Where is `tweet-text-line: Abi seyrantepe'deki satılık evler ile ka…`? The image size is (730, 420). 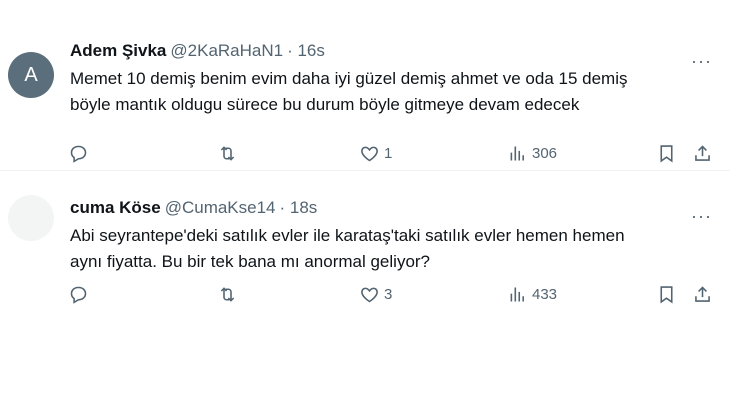 tweet-text-line: Abi seyrantepe'deki satılık evler ile ka… is located at coordinates (347, 235).